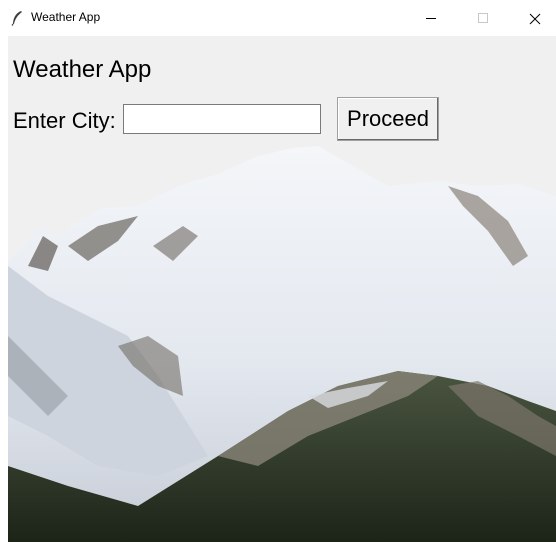 This screenshot has width=556, height=542. Describe the element at coordinates (388, 119) in the screenshot. I see `proceed-button: Proceed` at that location.